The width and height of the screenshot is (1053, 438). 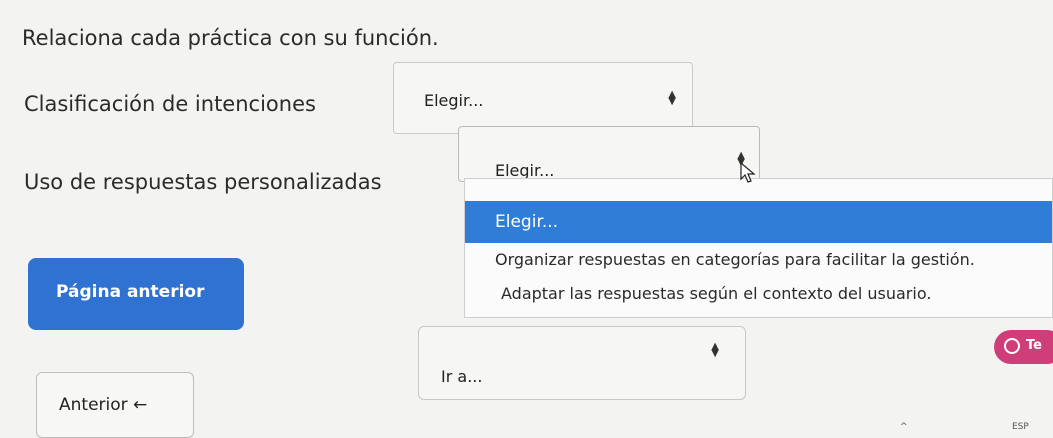 I want to click on taskbar: ^ ESP, so click(x=526, y=427).